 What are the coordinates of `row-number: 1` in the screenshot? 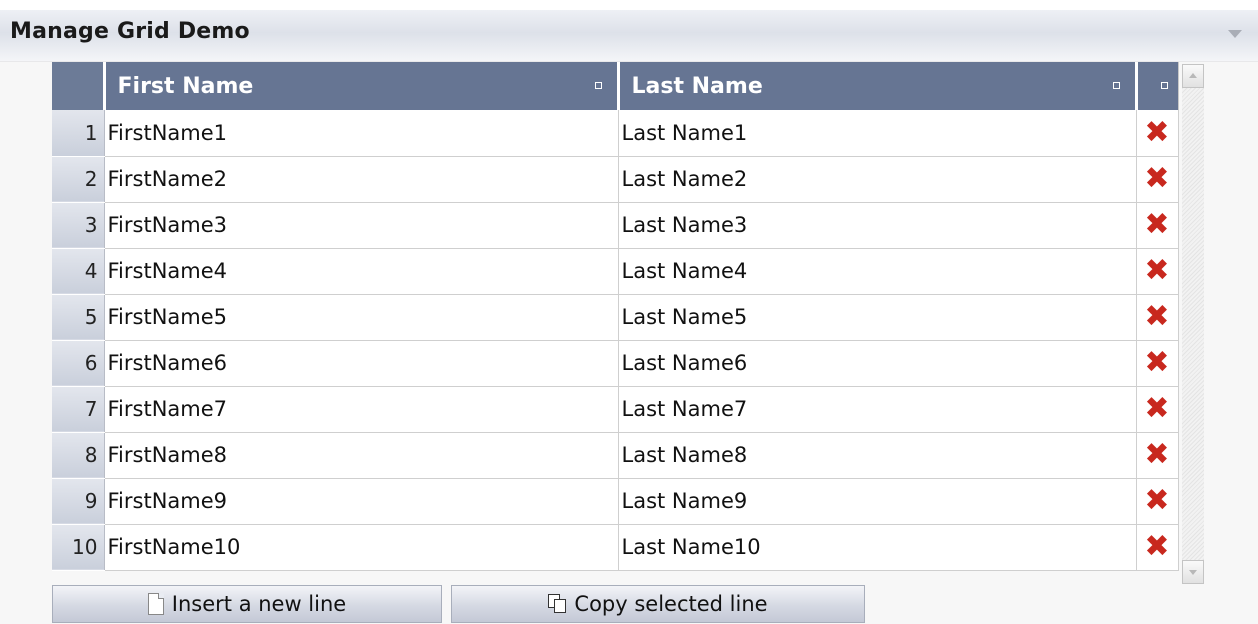 It's located at (78, 133).